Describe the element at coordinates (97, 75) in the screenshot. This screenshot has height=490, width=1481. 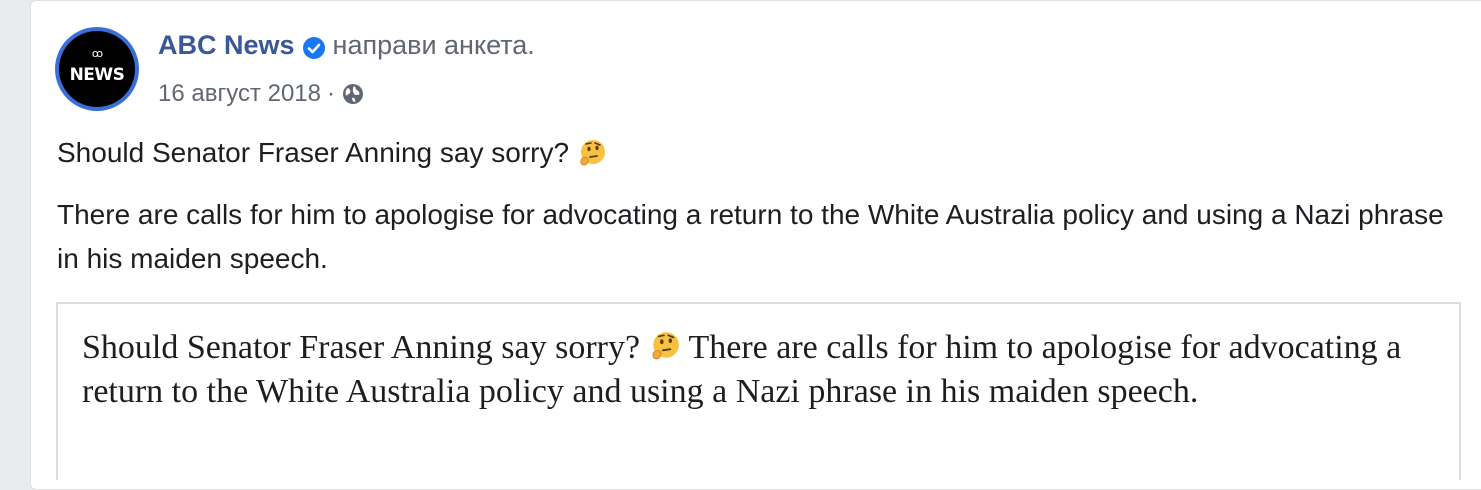
I see `avatar-label: NEWS` at that location.